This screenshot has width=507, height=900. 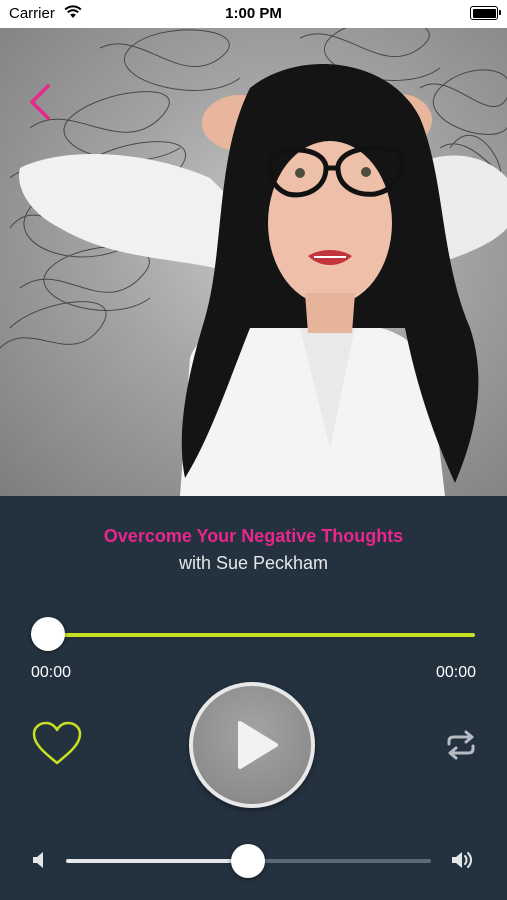 I want to click on play-icon, so click(x=258, y=745).